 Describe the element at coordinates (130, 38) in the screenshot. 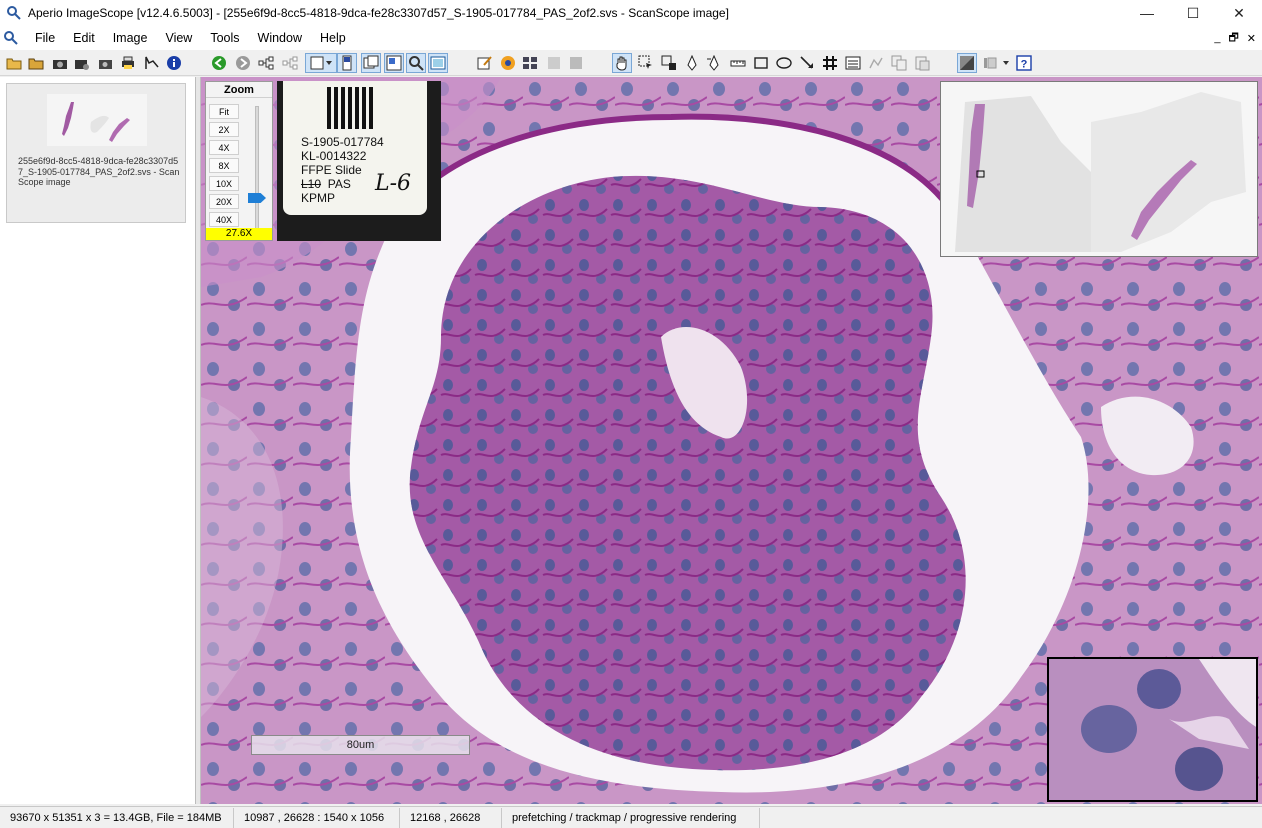

I see `menu-image: Image` at that location.